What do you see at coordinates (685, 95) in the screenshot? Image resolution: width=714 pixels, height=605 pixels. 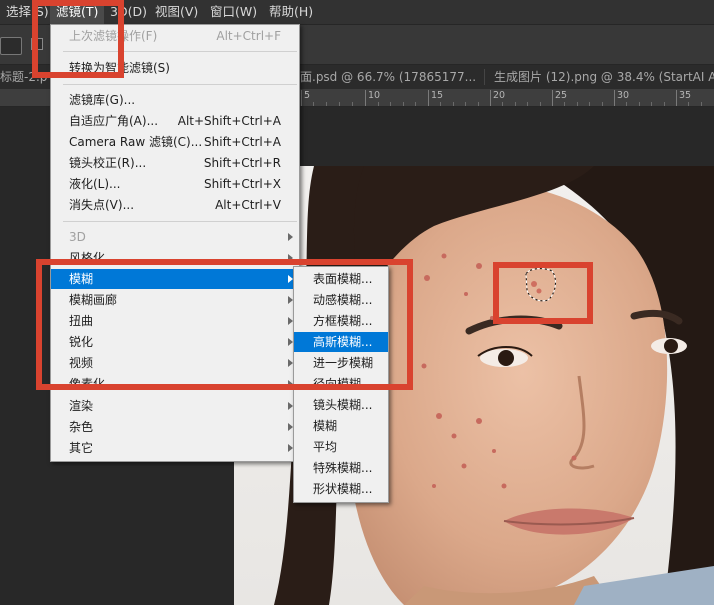 I see `ruler-label: 35` at bounding box center [685, 95].